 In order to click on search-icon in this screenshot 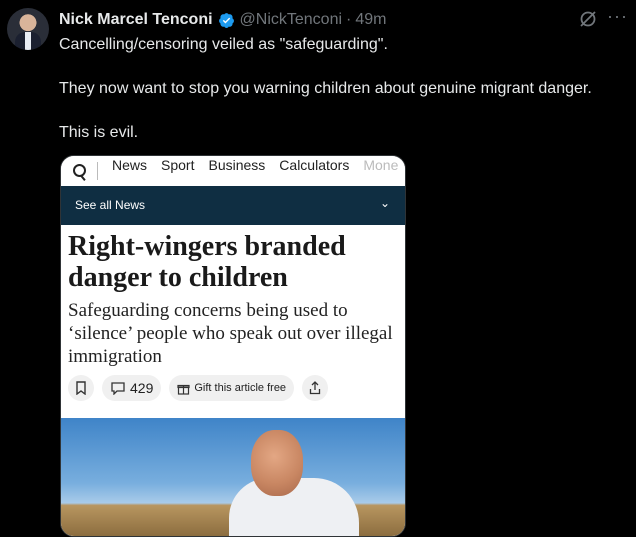, I will do `click(79, 170)`.